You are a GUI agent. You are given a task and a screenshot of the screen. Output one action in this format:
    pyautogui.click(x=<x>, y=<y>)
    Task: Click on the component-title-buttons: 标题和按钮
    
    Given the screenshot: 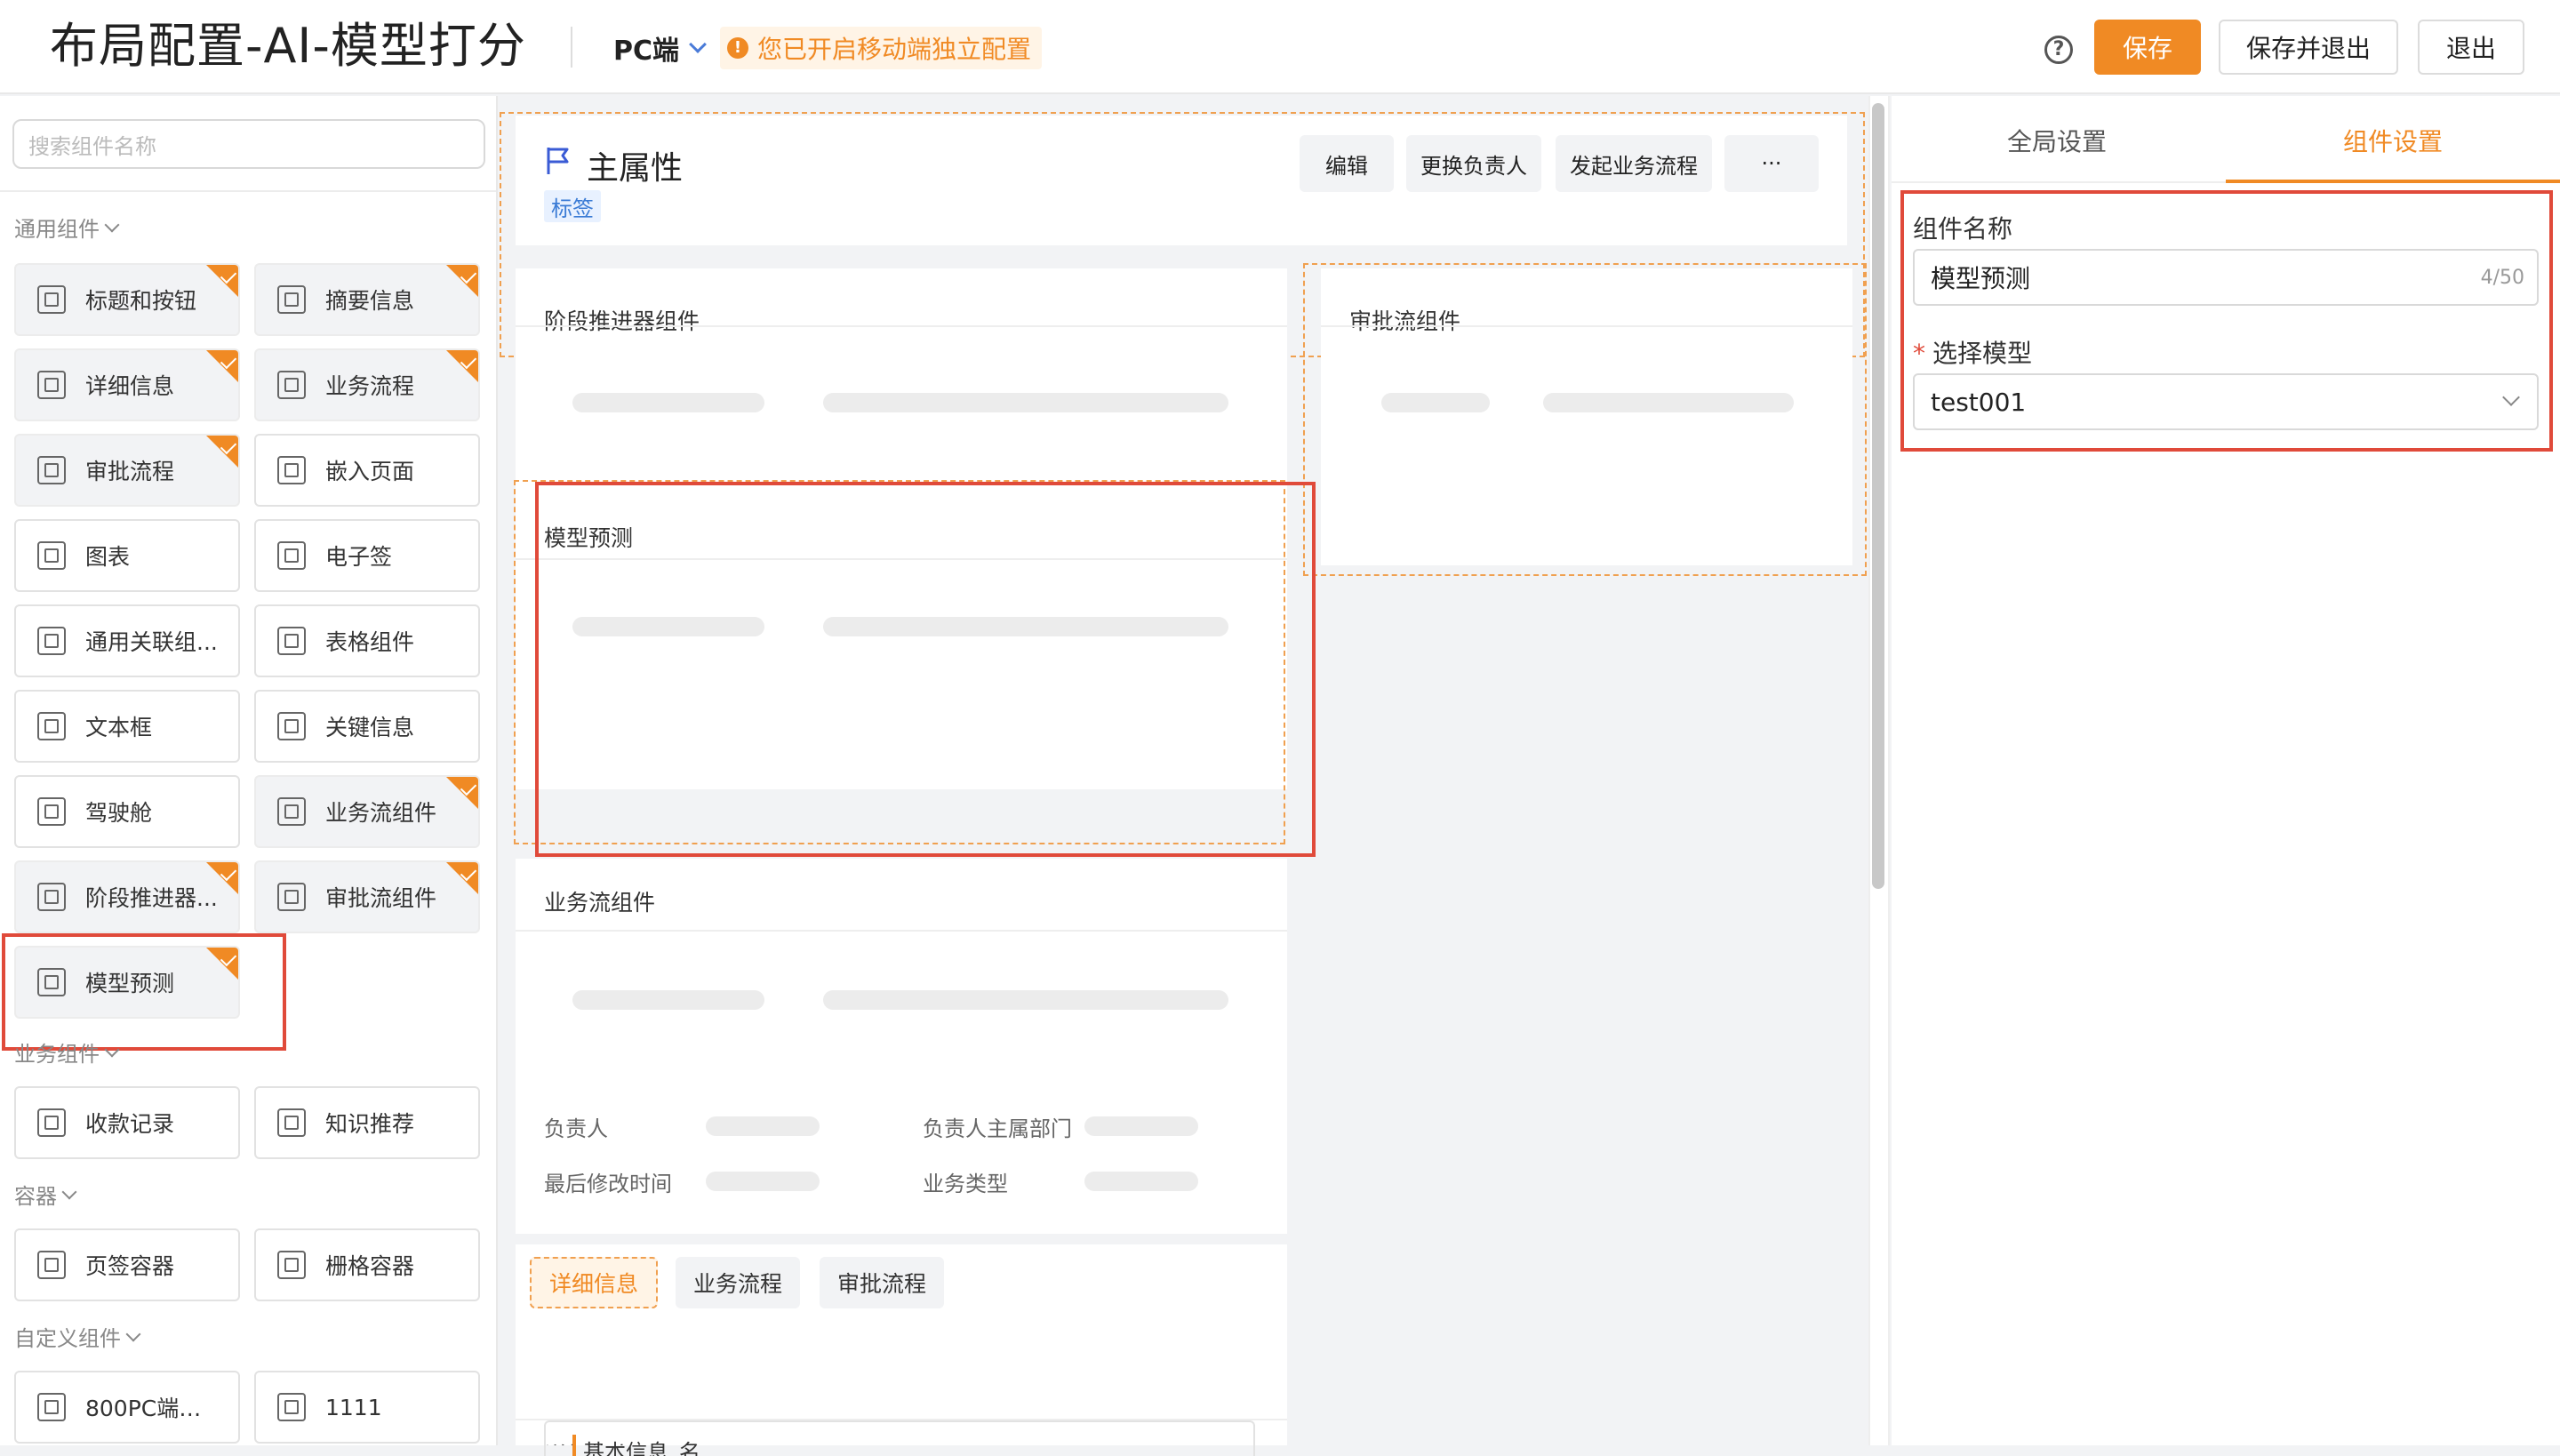 What is the action you would take?
    pyautogui.click(x=127, y=299)
    